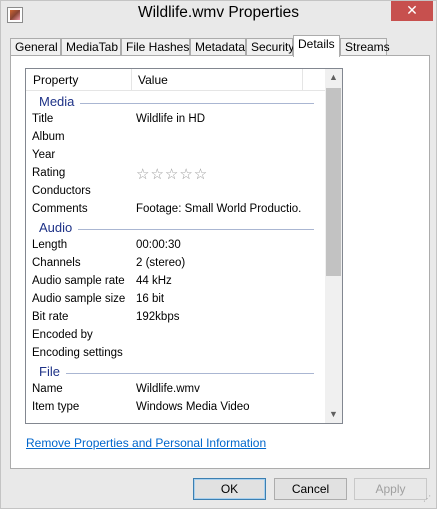  I want to click on tab-metadata: Metadata, so click(218, 47).